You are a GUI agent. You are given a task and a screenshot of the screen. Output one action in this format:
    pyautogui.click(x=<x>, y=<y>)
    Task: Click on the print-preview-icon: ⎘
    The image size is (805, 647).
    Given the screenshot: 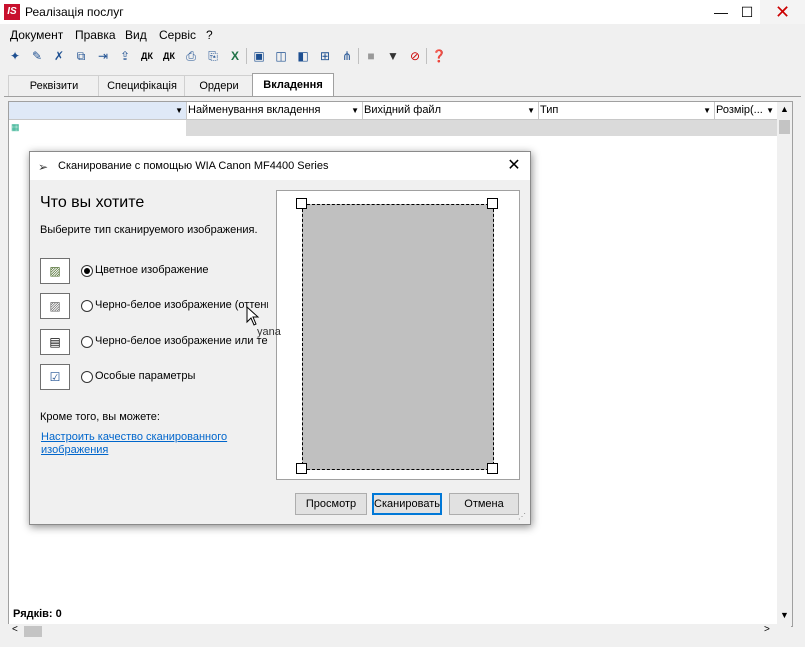 What is the action you would take?
    pyautogui.click(x=213, y=56)
    